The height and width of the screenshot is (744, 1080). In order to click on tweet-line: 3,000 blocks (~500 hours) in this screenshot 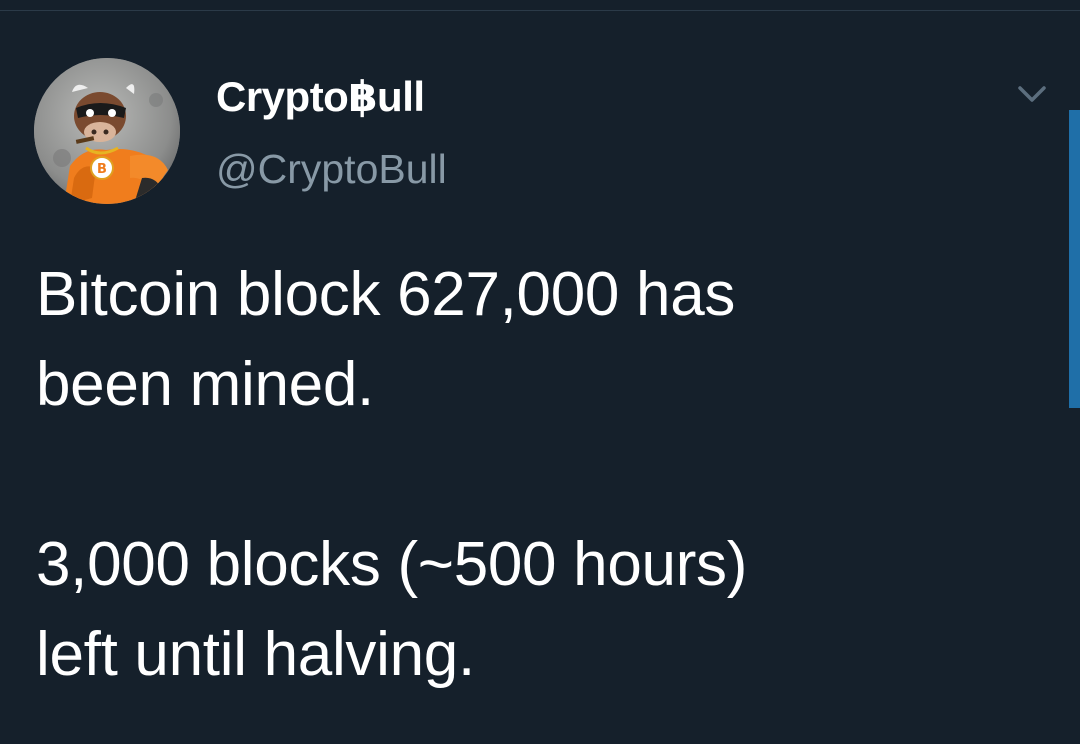, I will do `click(392, 564)`.